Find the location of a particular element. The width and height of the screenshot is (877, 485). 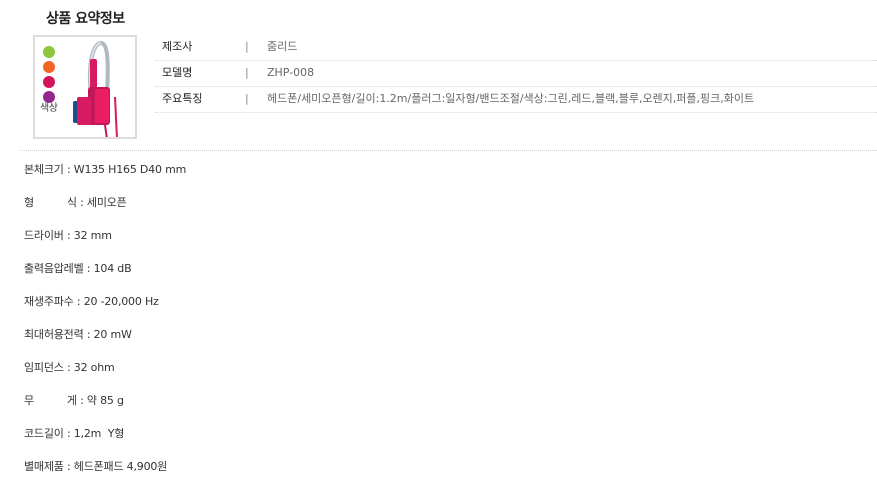

spec-item-size: 본체크기 : W135 H165 D40 mm is located at coordinates (105, 169).